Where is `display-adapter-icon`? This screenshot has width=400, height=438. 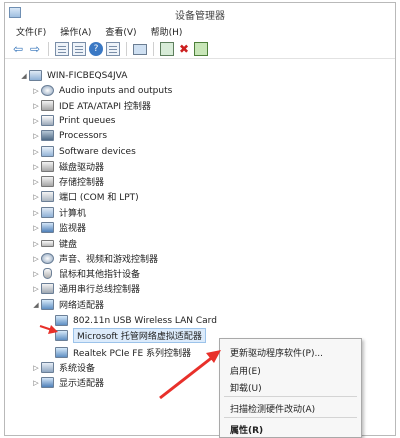
display-adapter-icon is located at coordinates (47, 382).